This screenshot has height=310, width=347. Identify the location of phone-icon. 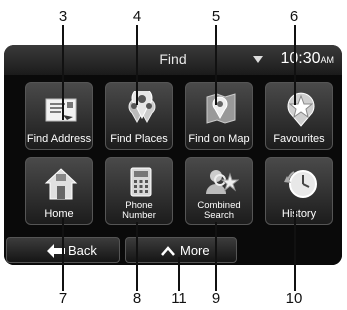
(141, 182).